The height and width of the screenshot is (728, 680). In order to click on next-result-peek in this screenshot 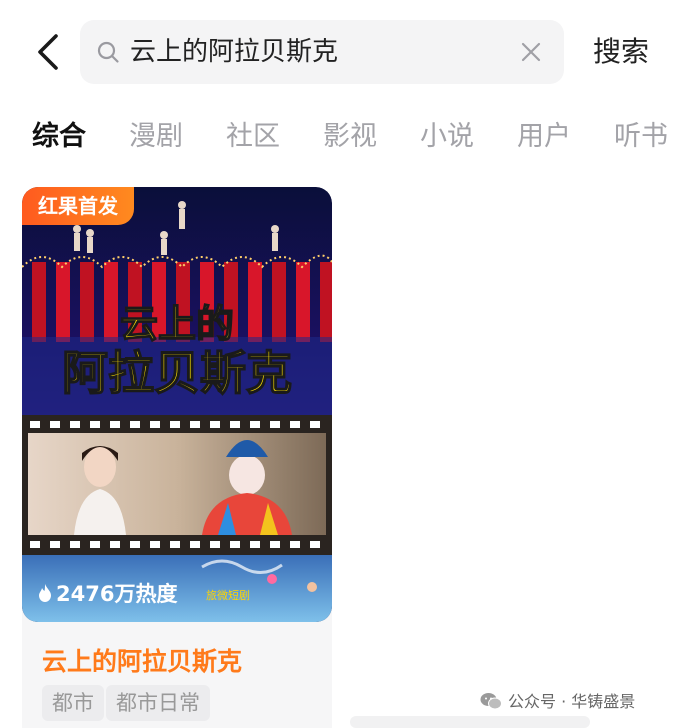, I will do `click(470, 722)`.